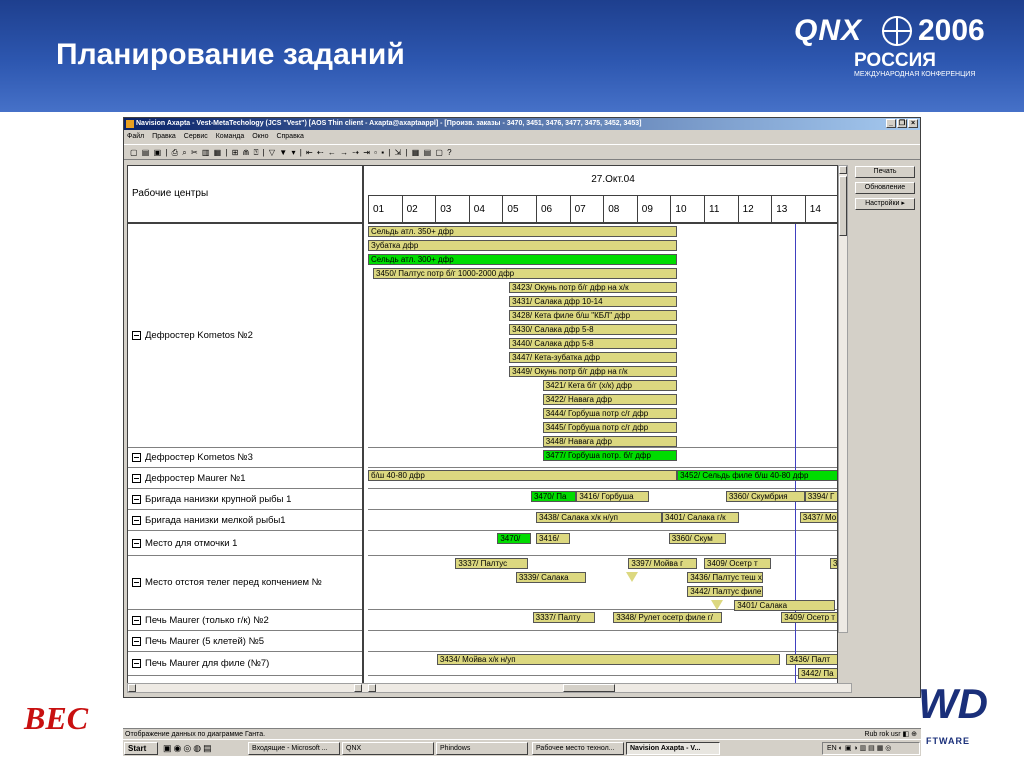 The width and height of the screenshot is (1024, 768). I want to click on menu-help: Справка, so click(289, 136).